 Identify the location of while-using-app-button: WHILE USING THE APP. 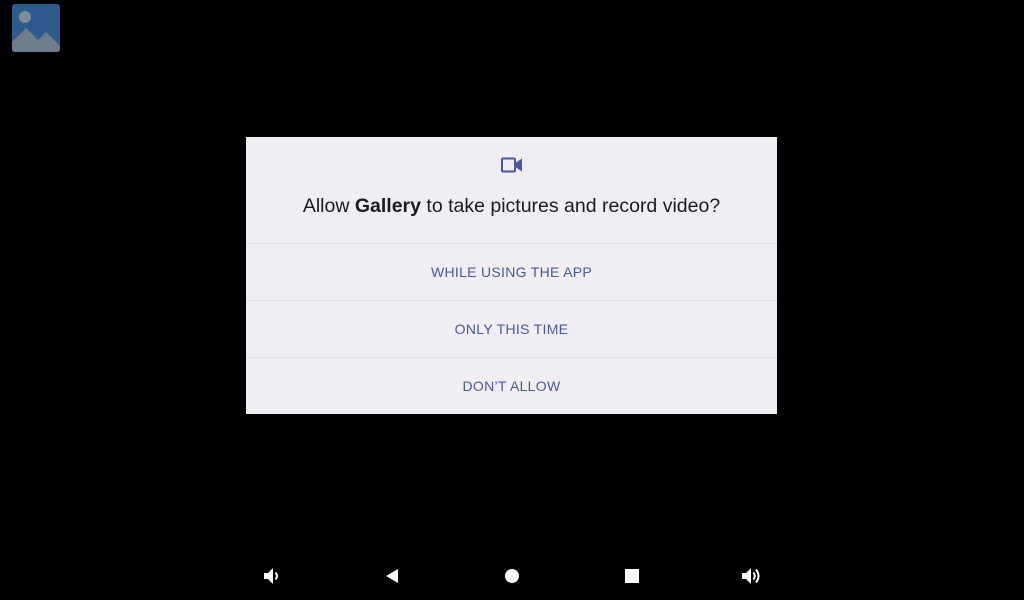
(511, 272).